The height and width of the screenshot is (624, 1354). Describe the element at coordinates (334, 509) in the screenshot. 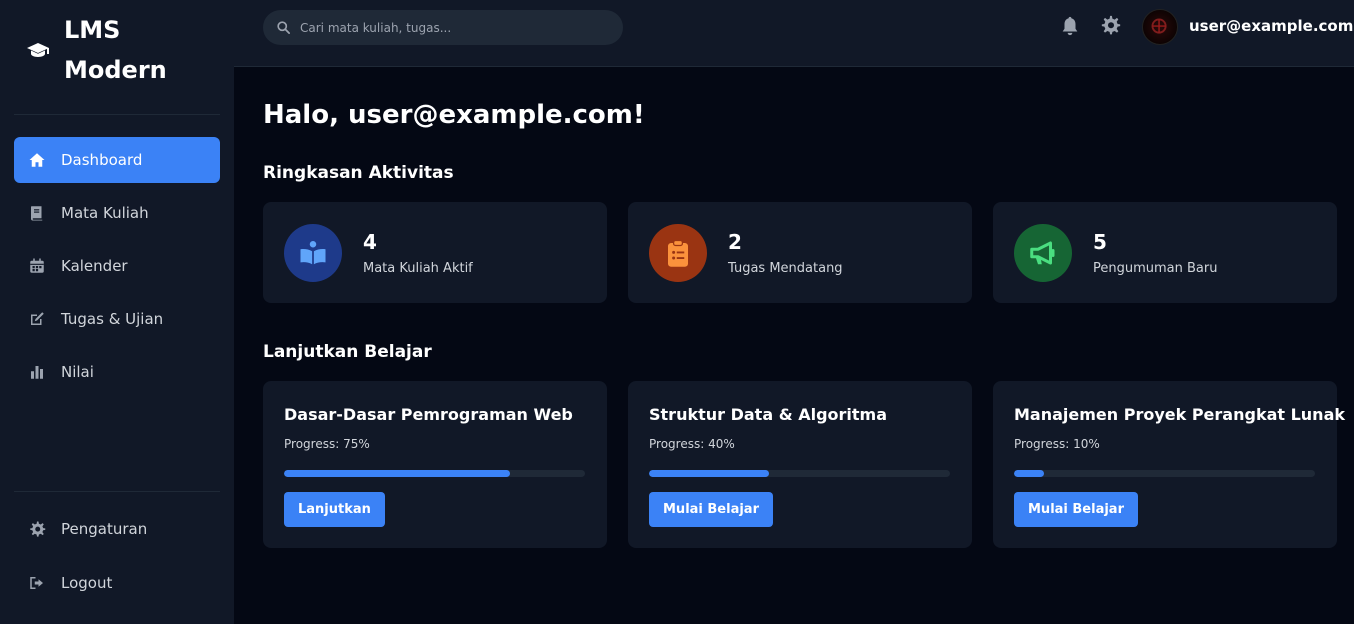

I see `continue-button: Lanjutkan` at that location.